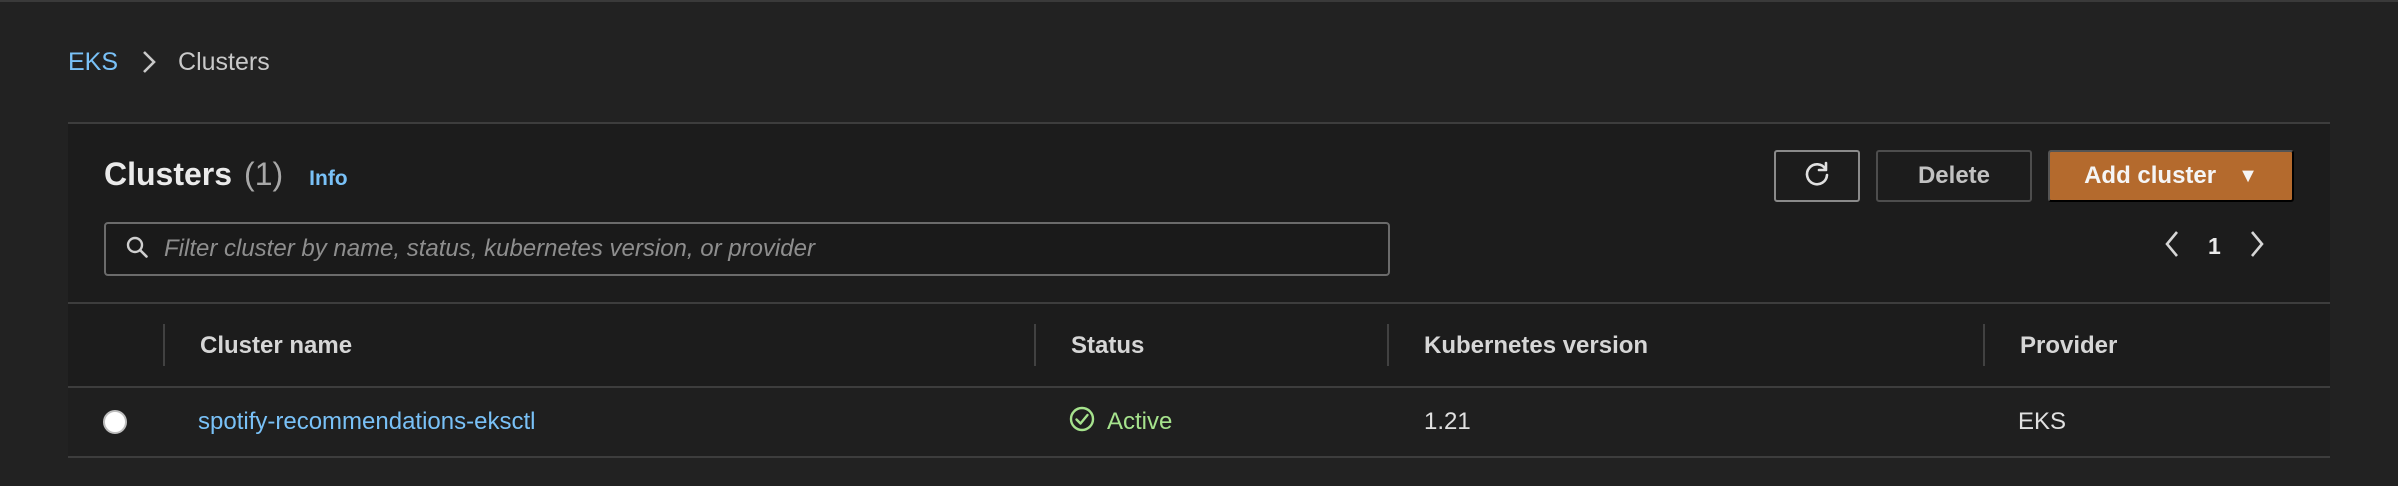 This screenshot has height=486, width=2398. What do you see at coordinates (2248, 175) in the screenshot?
I see `caret-down-icon: ▼` at bounding box center [2248, 175].